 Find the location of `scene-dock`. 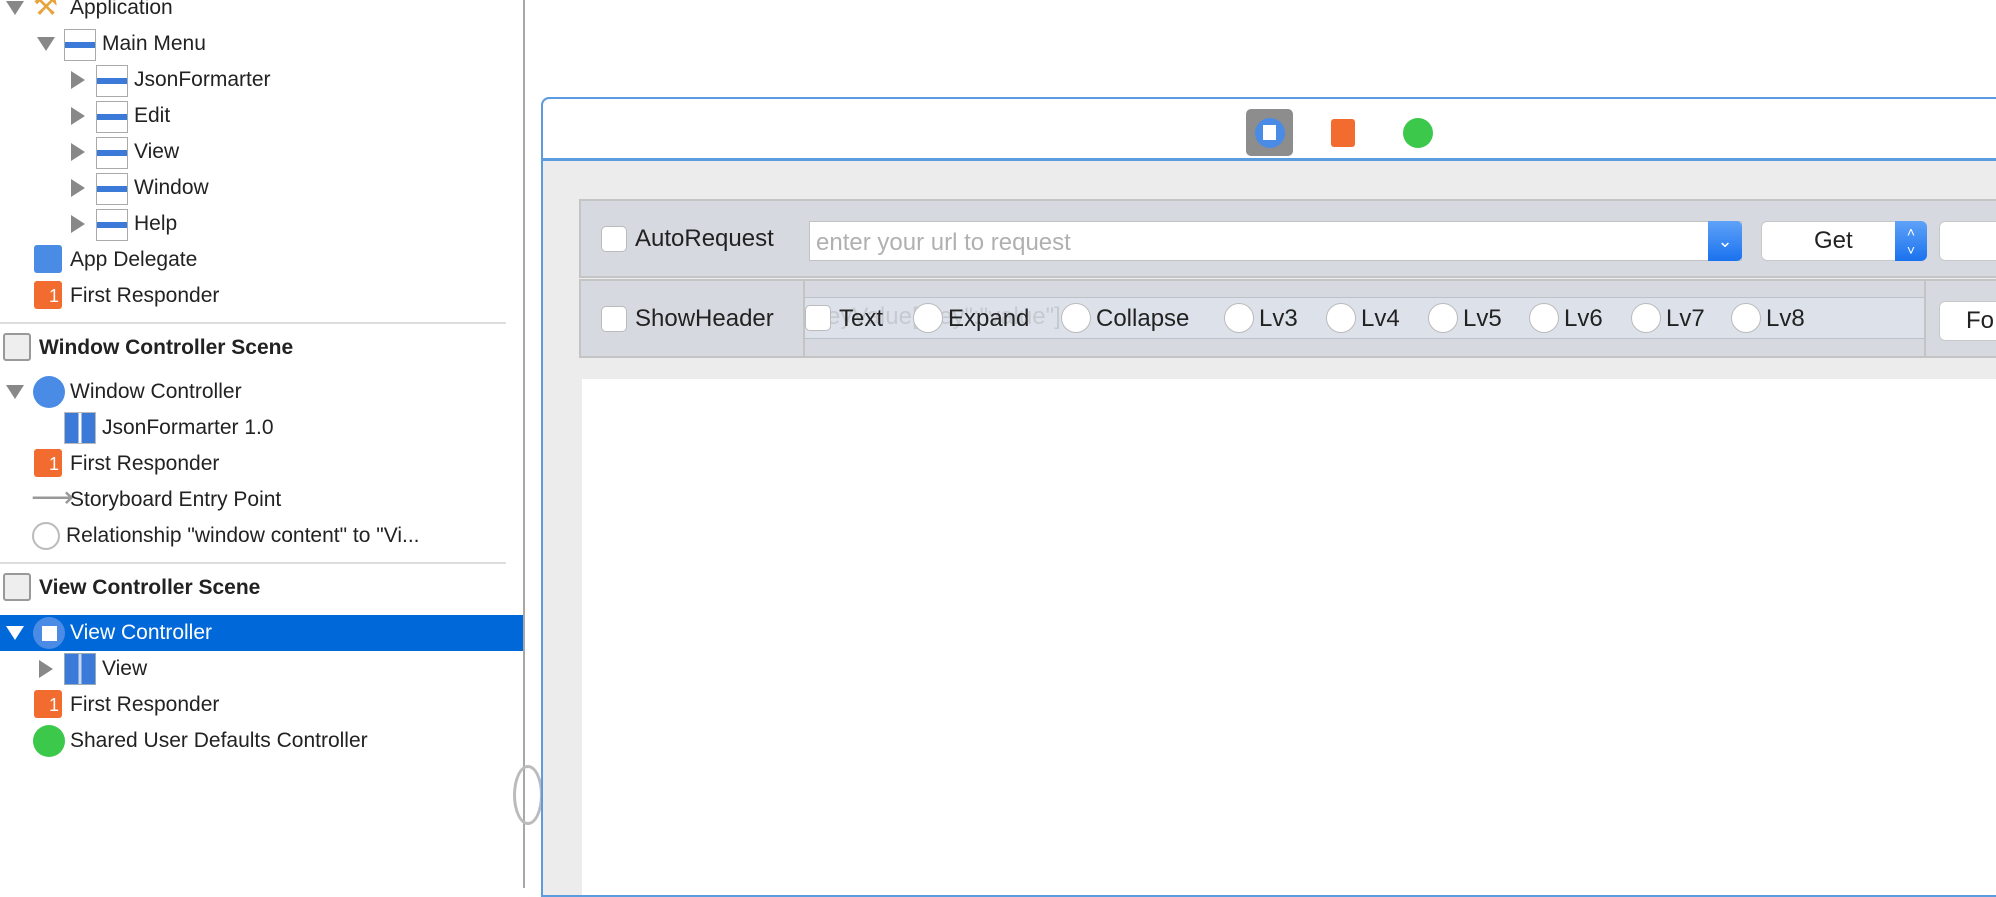

scene-dock is located at coordinates (1269, 130).